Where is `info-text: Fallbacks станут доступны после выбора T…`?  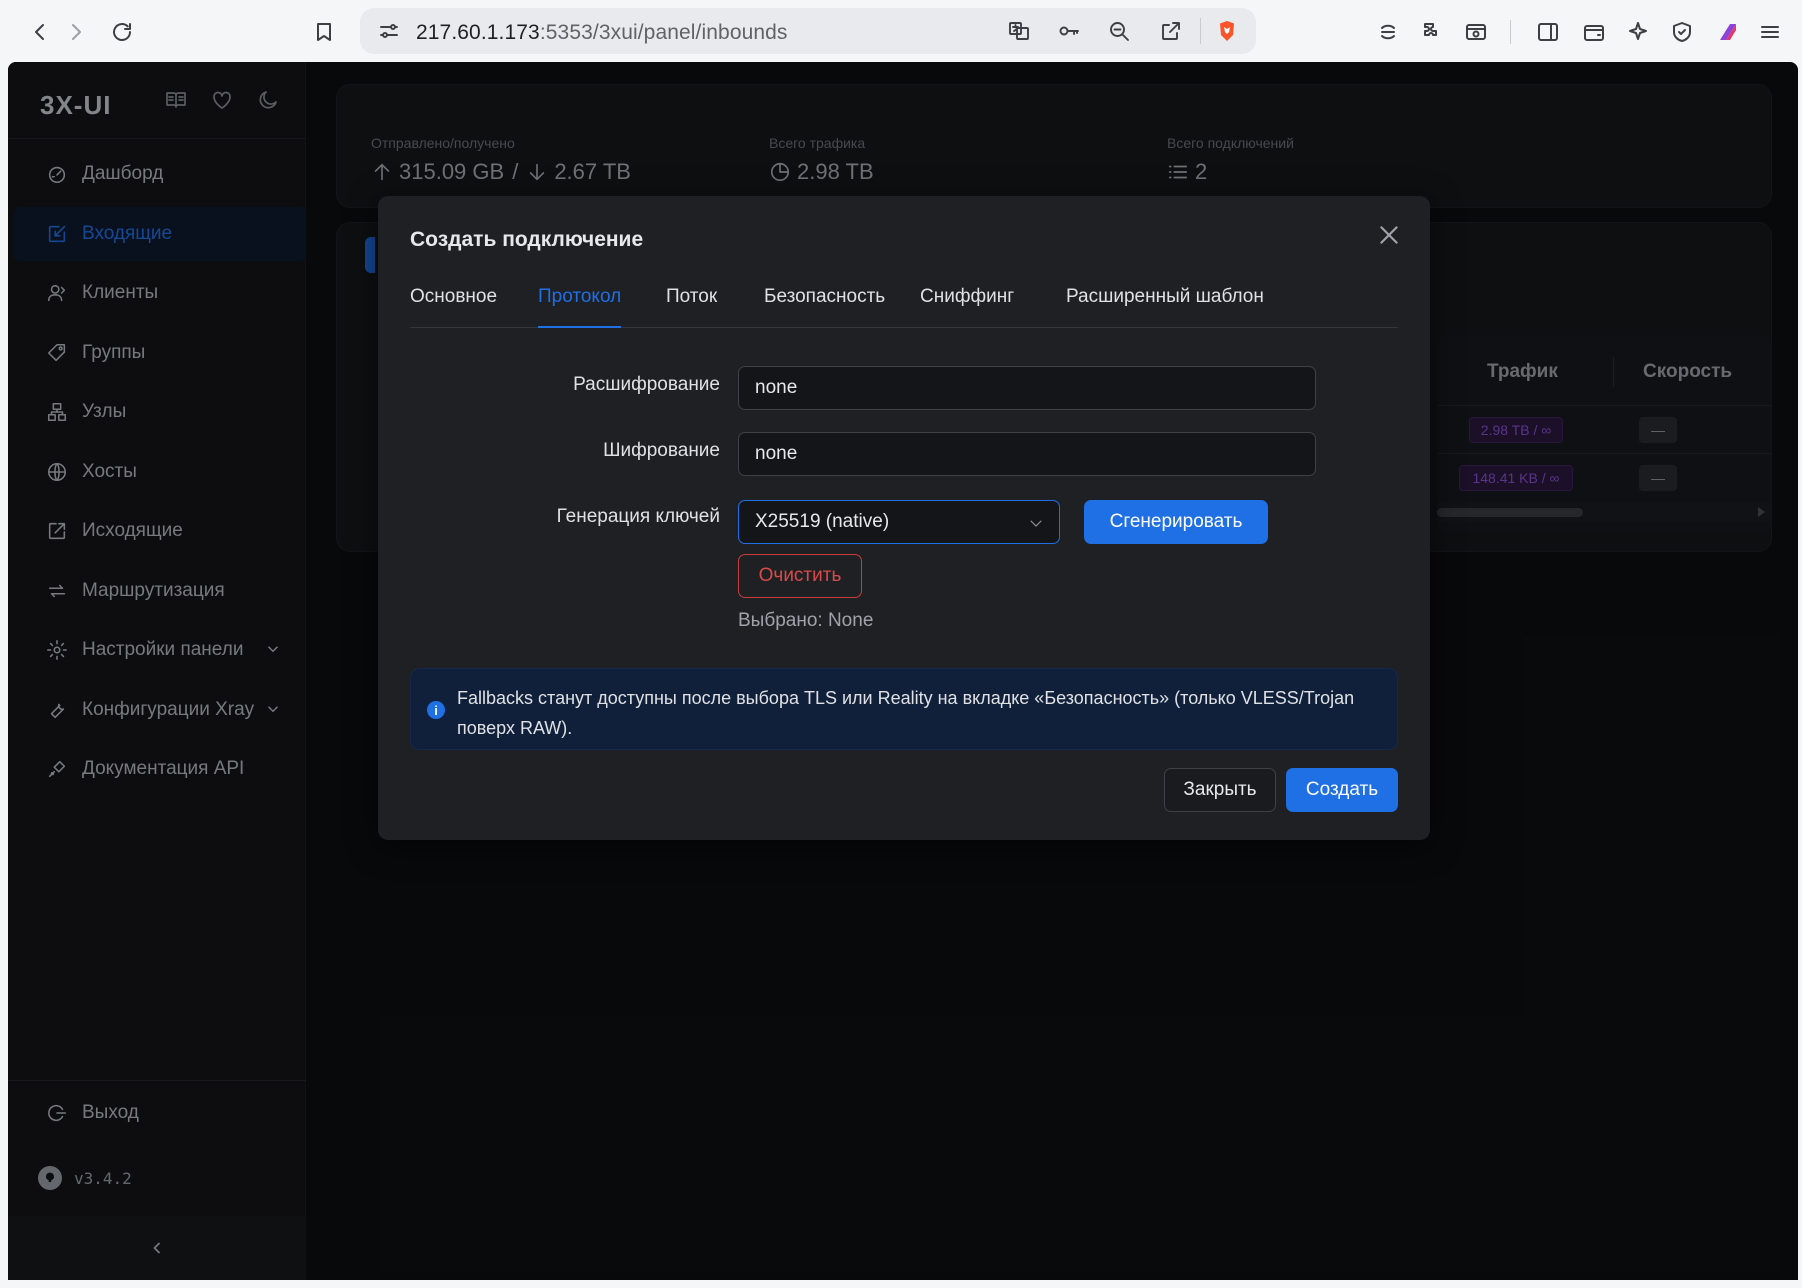 info-text: Fallbacks станут доступны после выбора T… is located at coordinates (906, 713).